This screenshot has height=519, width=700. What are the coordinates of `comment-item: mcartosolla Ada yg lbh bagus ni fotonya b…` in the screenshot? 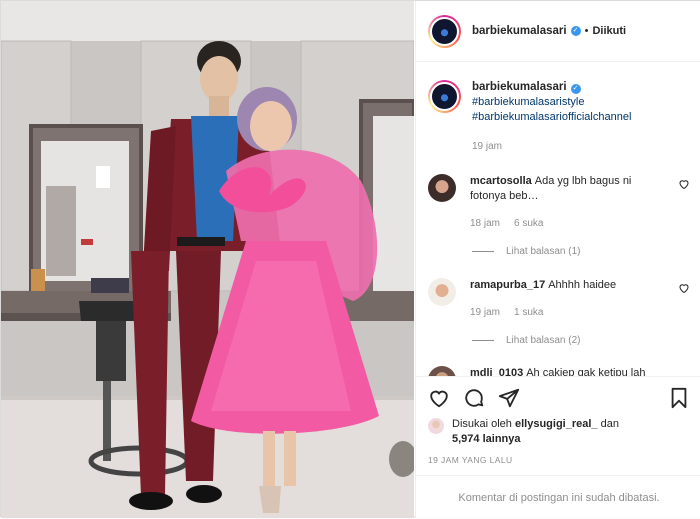 It's located at (559, 202).